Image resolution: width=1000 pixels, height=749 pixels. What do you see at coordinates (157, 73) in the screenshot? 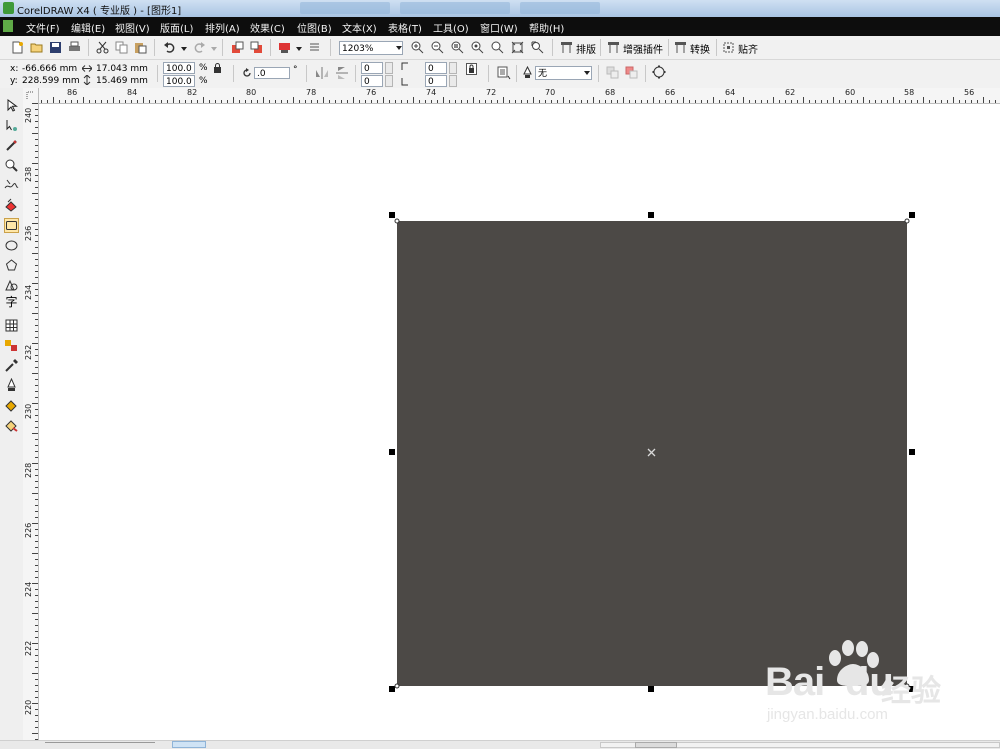
I see `toolbar-separator` at bounding box center [157, 73].